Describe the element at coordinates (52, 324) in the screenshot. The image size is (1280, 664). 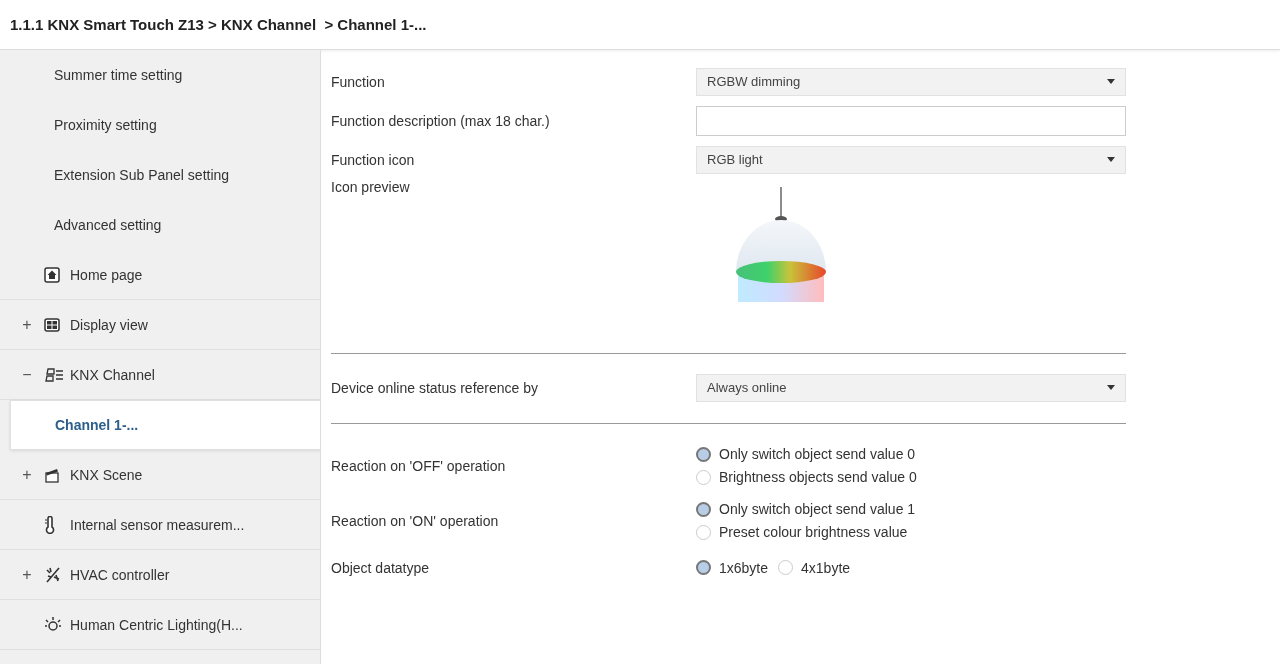
I see `grid-icon` at that location.